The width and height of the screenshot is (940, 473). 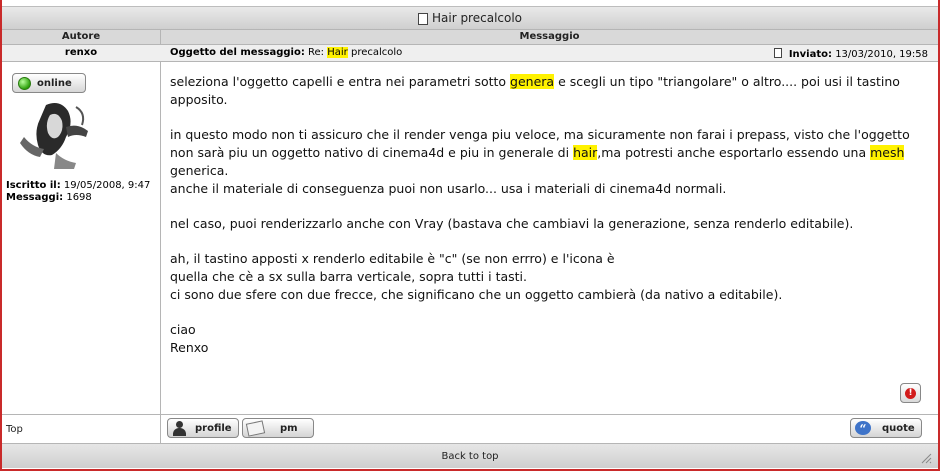 What do you see at coordinates (107, 185) in the screenshot?
I see `joined-value: 19/05/2008, 9:47` at bounding box center [107, 185].